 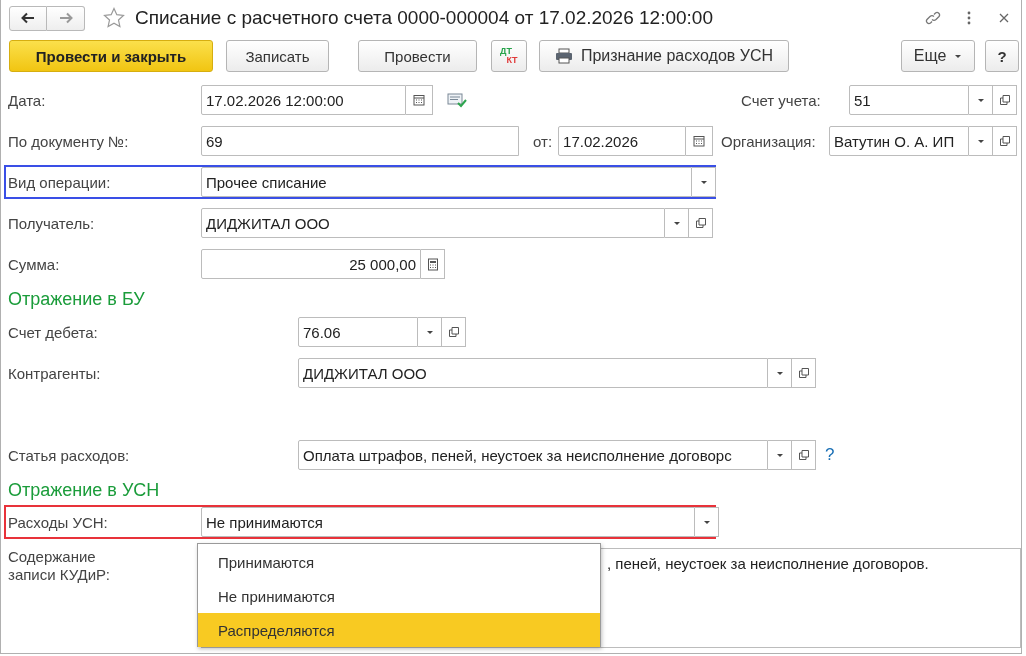 What do you see at coordinates (933, 18) in the screenshot?
I see `link-icon` at bounding box center [933, 18].